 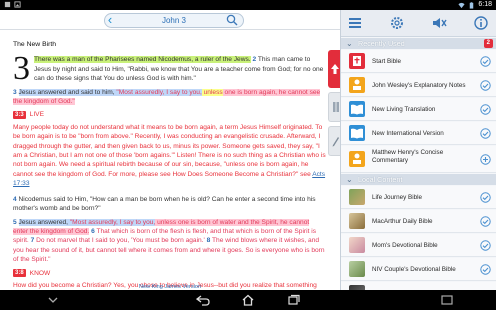 I want to click on wifi-icon, so click(x=461, y=5).